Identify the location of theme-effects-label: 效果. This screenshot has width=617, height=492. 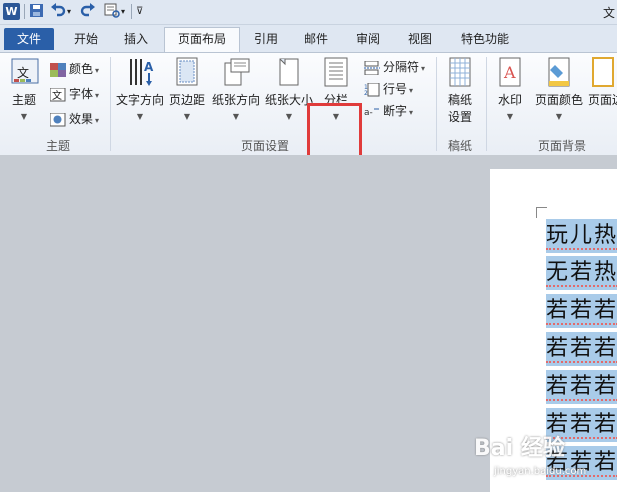
(81, 119).